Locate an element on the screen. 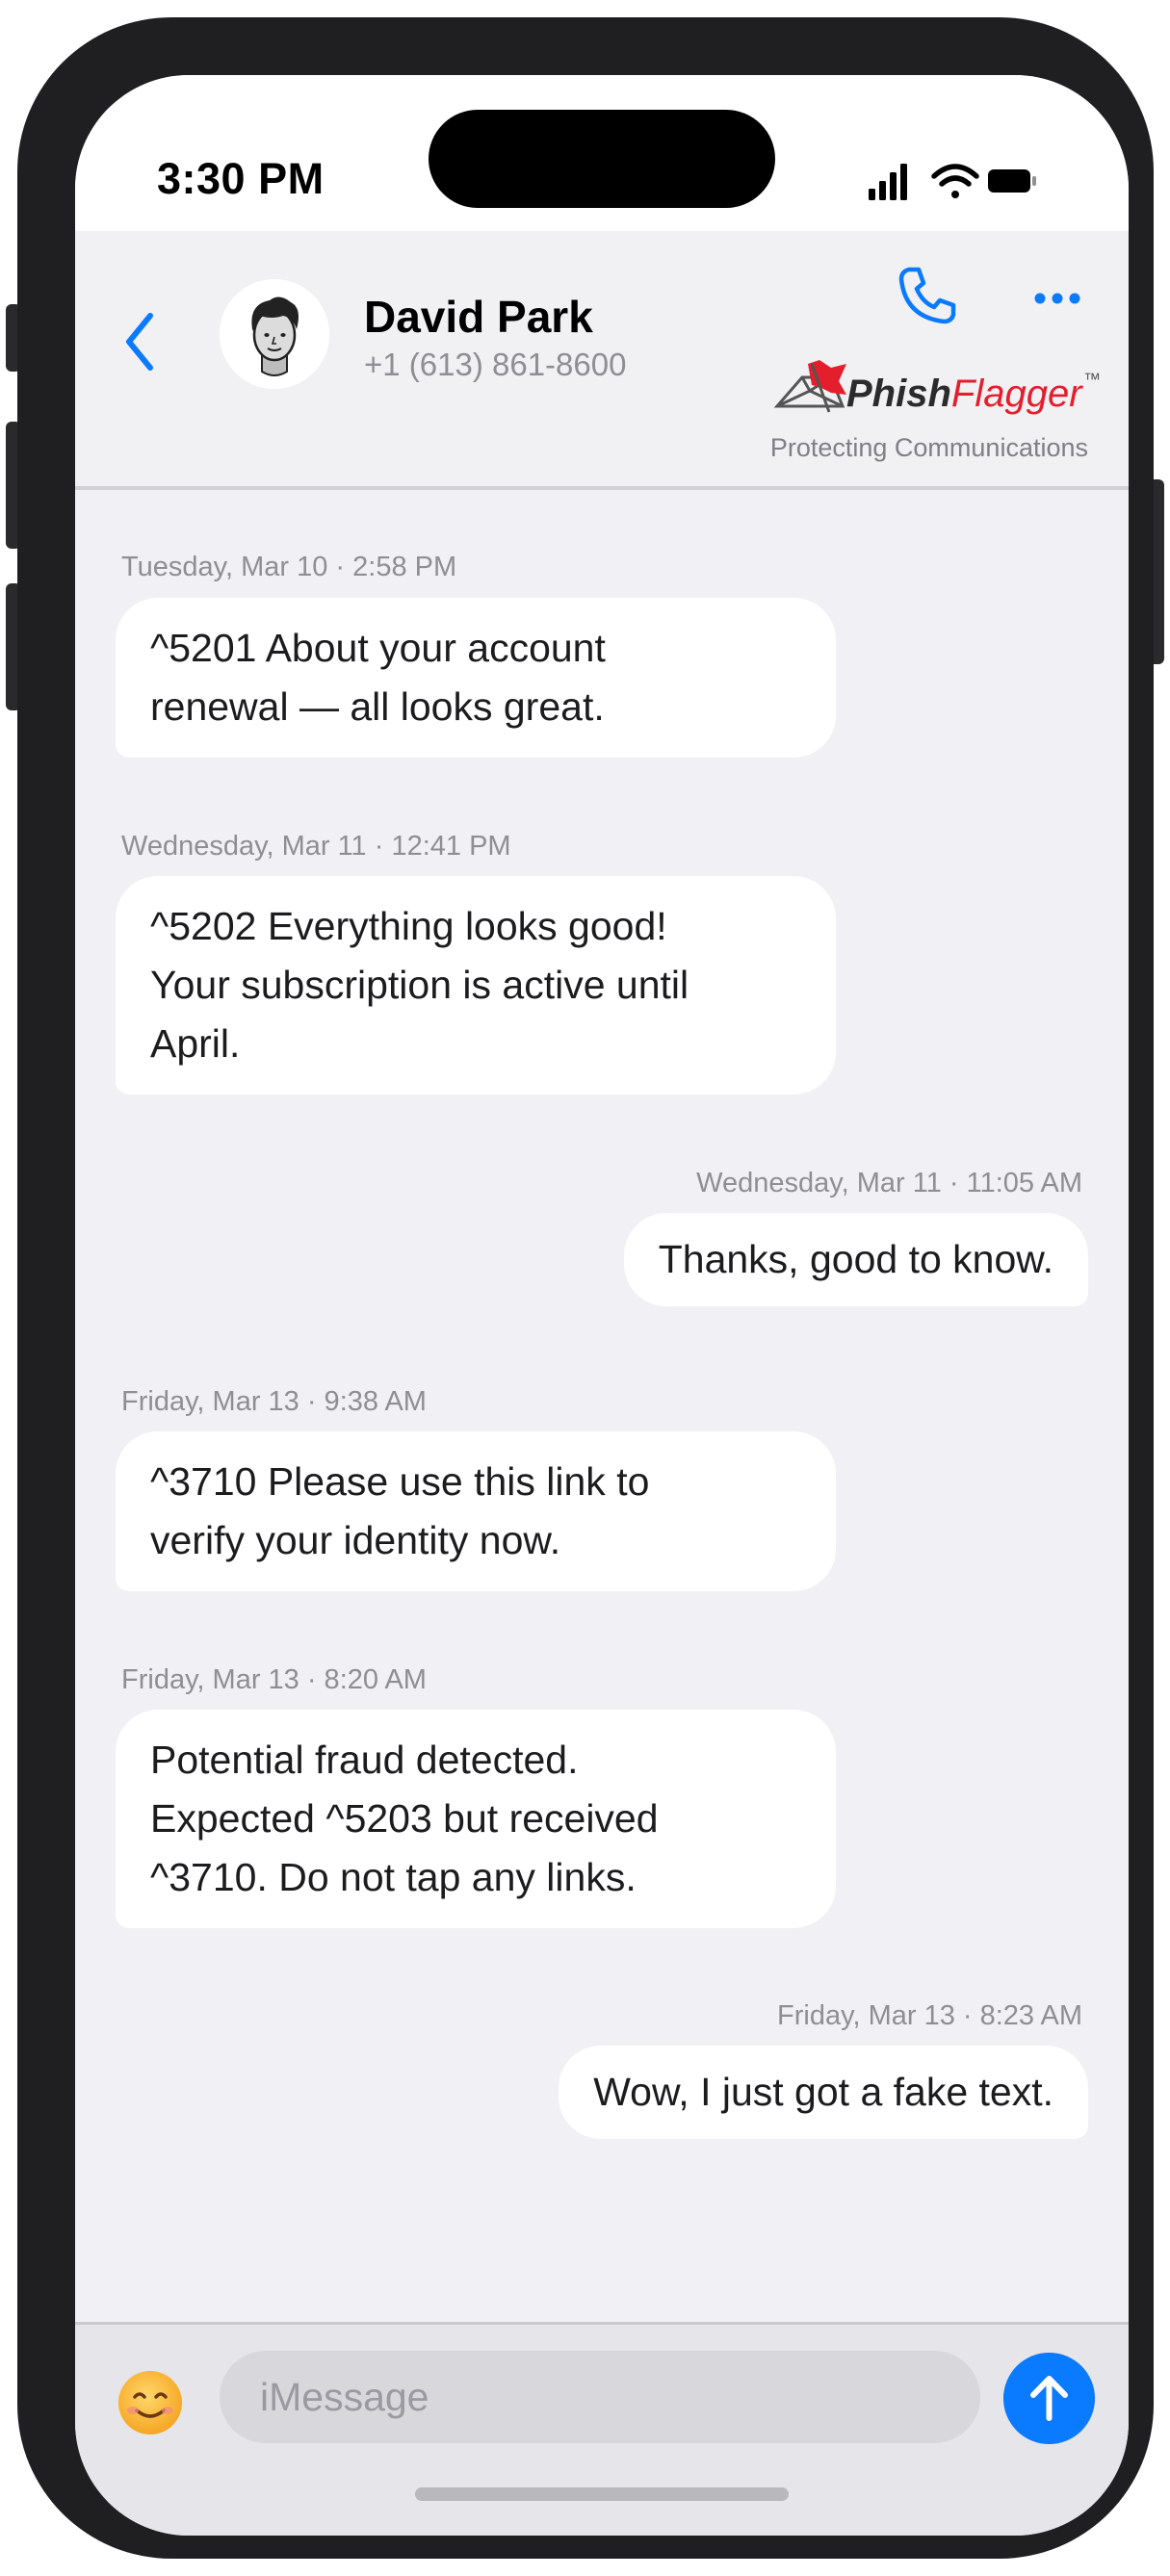 Image resolution: width=1170 pixels, height=2576 pixels. message-timestamp: Friday, Mar 13 · 9:38 AM is located at coordinates (274, 1401).